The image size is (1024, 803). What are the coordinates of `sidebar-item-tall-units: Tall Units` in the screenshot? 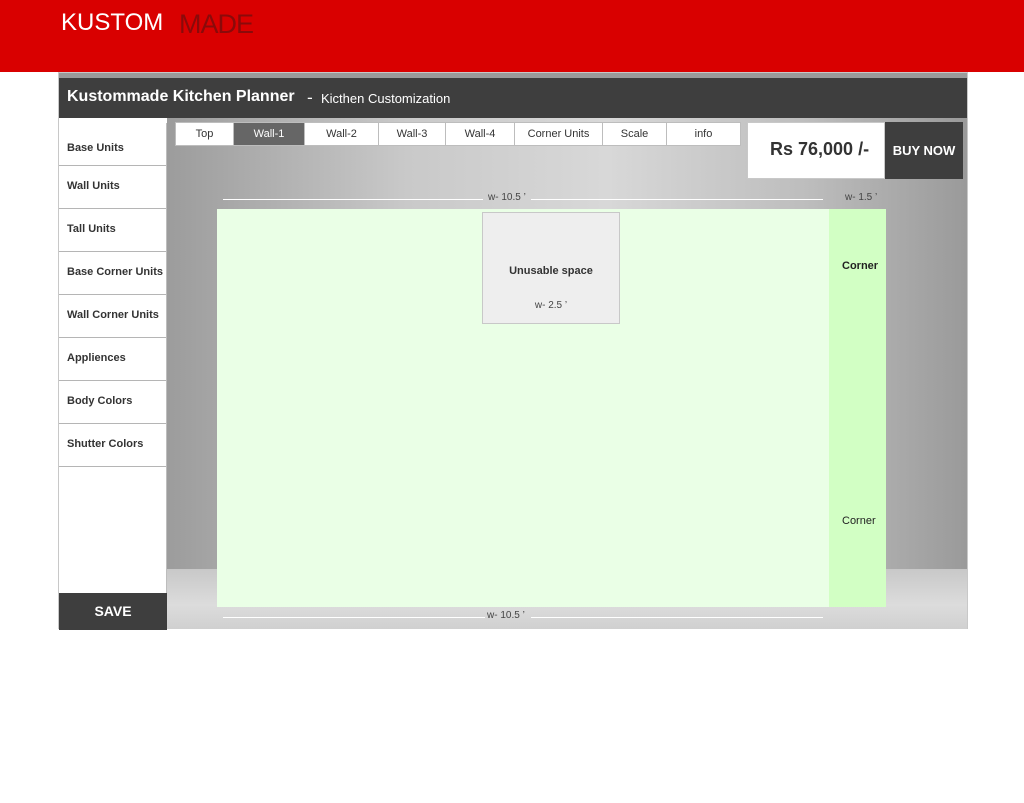 It's located at (112, 230).